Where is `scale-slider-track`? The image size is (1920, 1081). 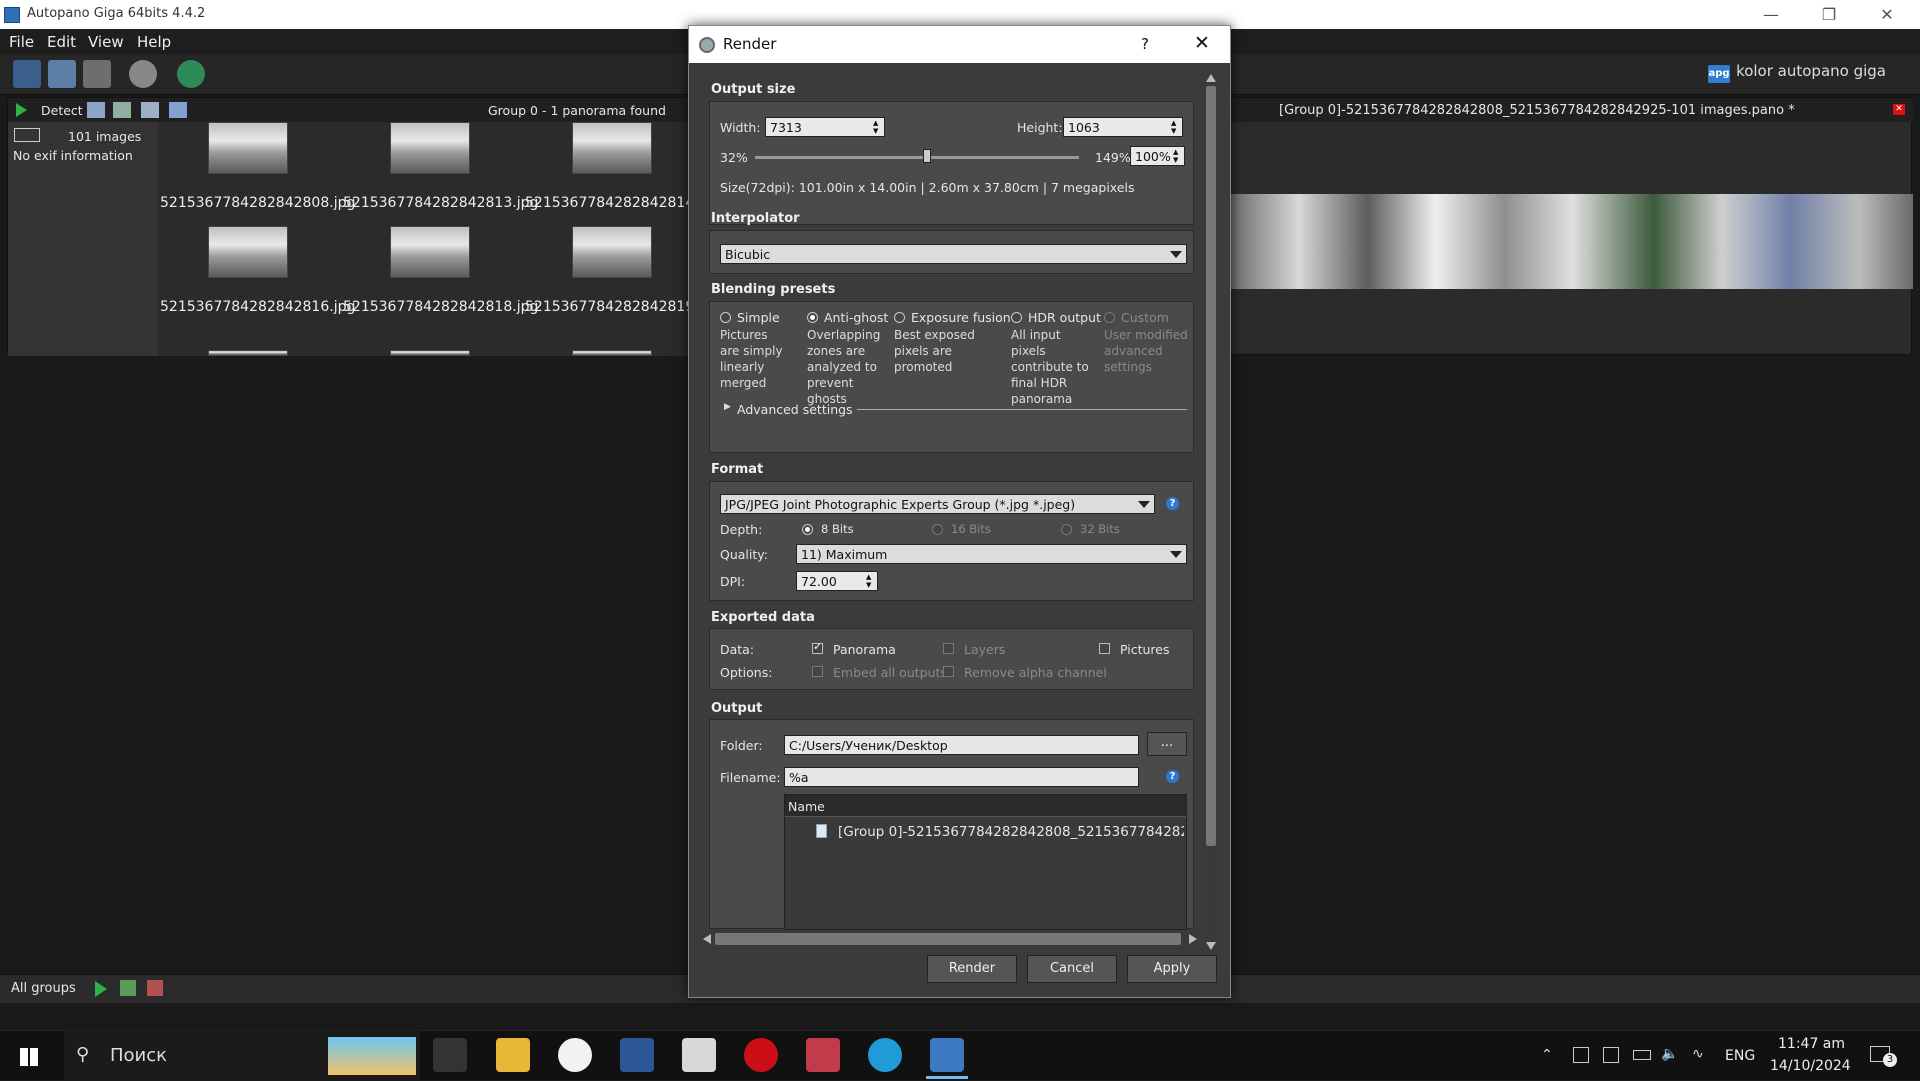 scale-slider-track is located at coordinates (917, 157).